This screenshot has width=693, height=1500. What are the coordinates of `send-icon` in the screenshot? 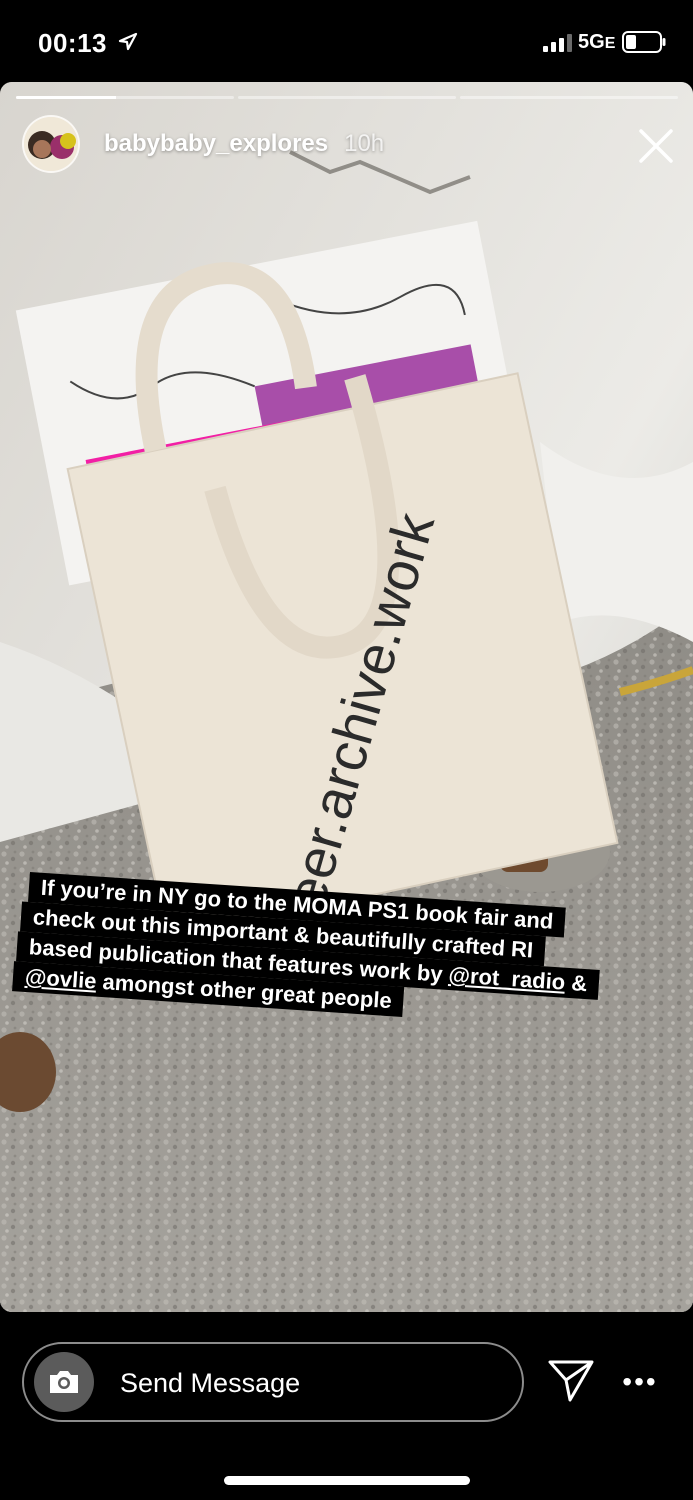 It's located at (571, 1381).